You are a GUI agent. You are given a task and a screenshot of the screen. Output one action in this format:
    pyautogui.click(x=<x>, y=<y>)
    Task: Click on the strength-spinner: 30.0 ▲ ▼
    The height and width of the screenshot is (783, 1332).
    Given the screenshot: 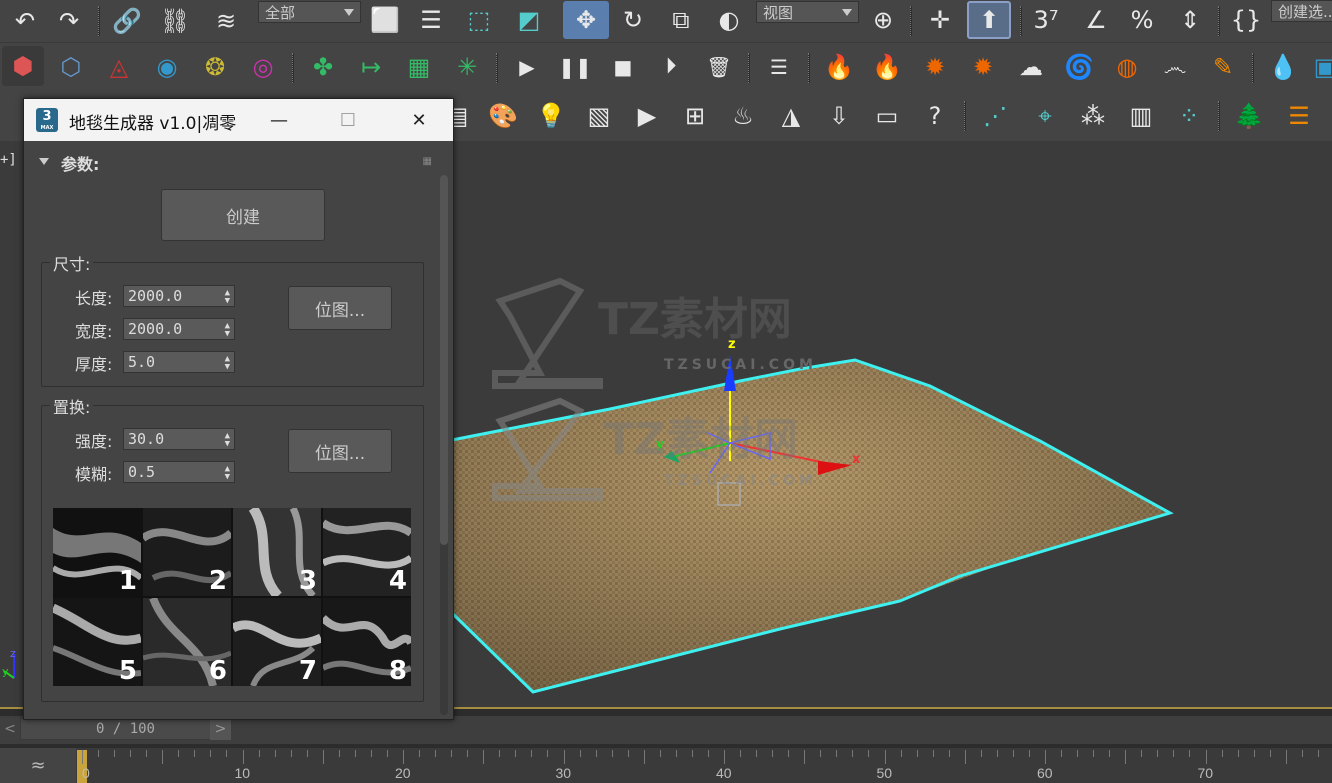 What is the action you would take?
    pyautogui.click(x=179, y=439)
    